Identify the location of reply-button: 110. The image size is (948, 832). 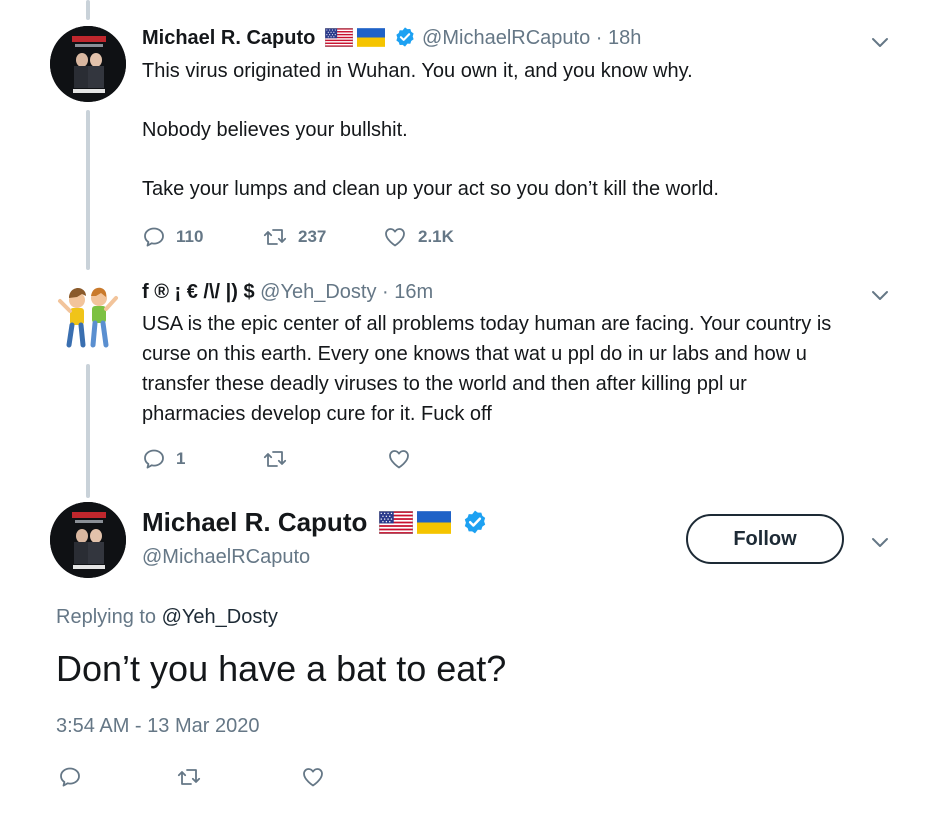
(202, 237).